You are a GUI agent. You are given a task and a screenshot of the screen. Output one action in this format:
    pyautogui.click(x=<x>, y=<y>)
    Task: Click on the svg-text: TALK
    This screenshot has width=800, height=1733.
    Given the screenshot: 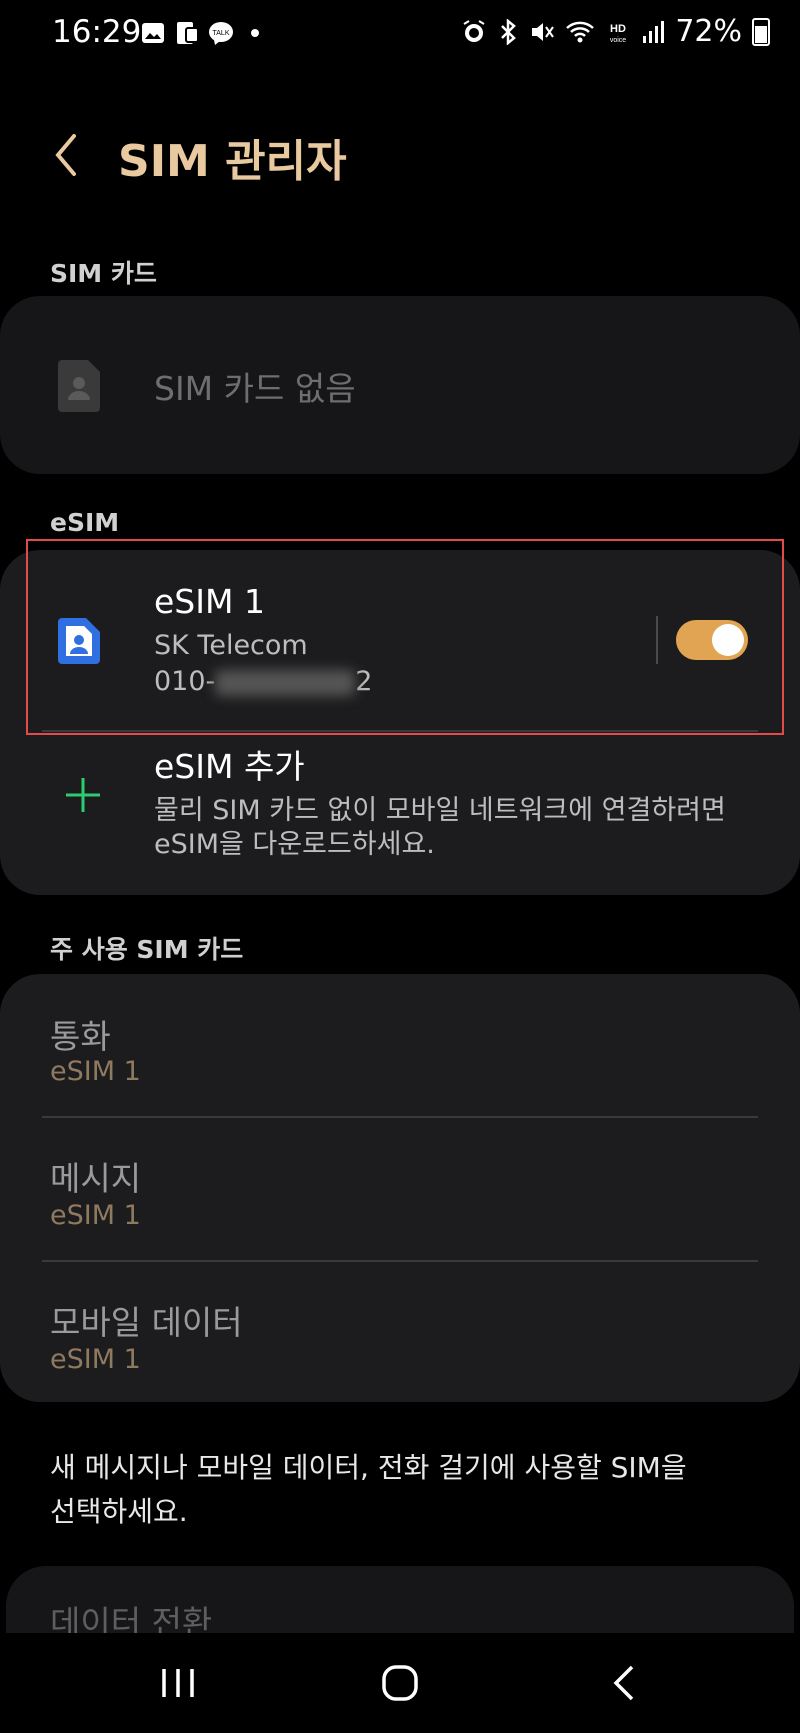 What is the action you would take?
    pyautogui.click(x=221, y=33)
    